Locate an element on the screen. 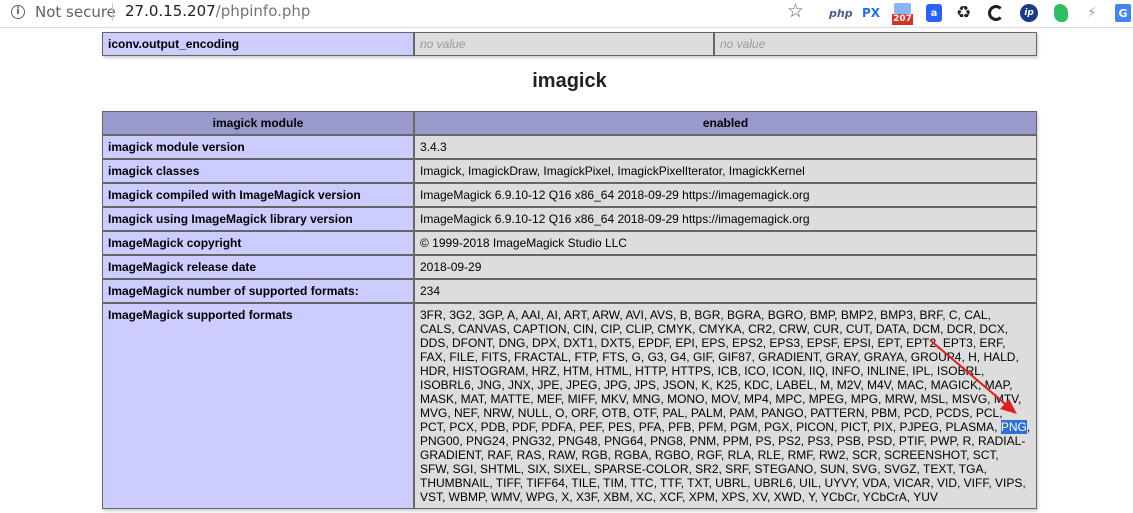 This screenshot has width=1133, height=513. table-row: imagick module version 3.4.3 is located at coordinates (569, 147).